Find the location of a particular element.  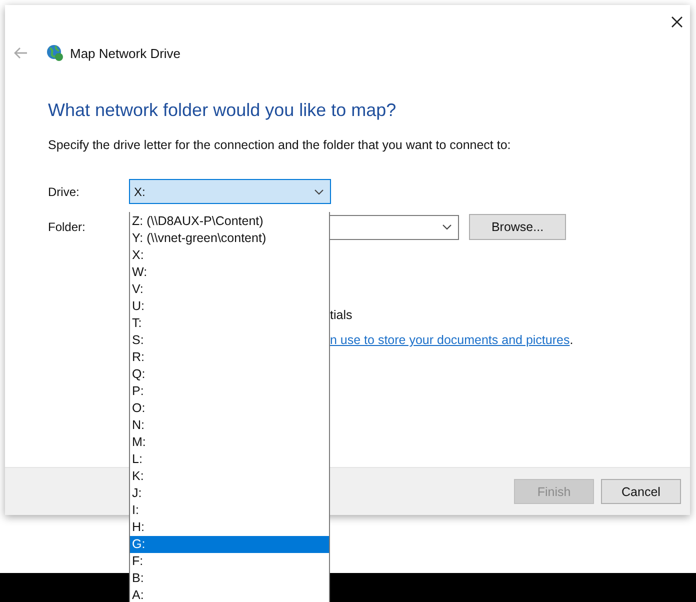

drive-label: Drive: is located at coordinates (64, 191).